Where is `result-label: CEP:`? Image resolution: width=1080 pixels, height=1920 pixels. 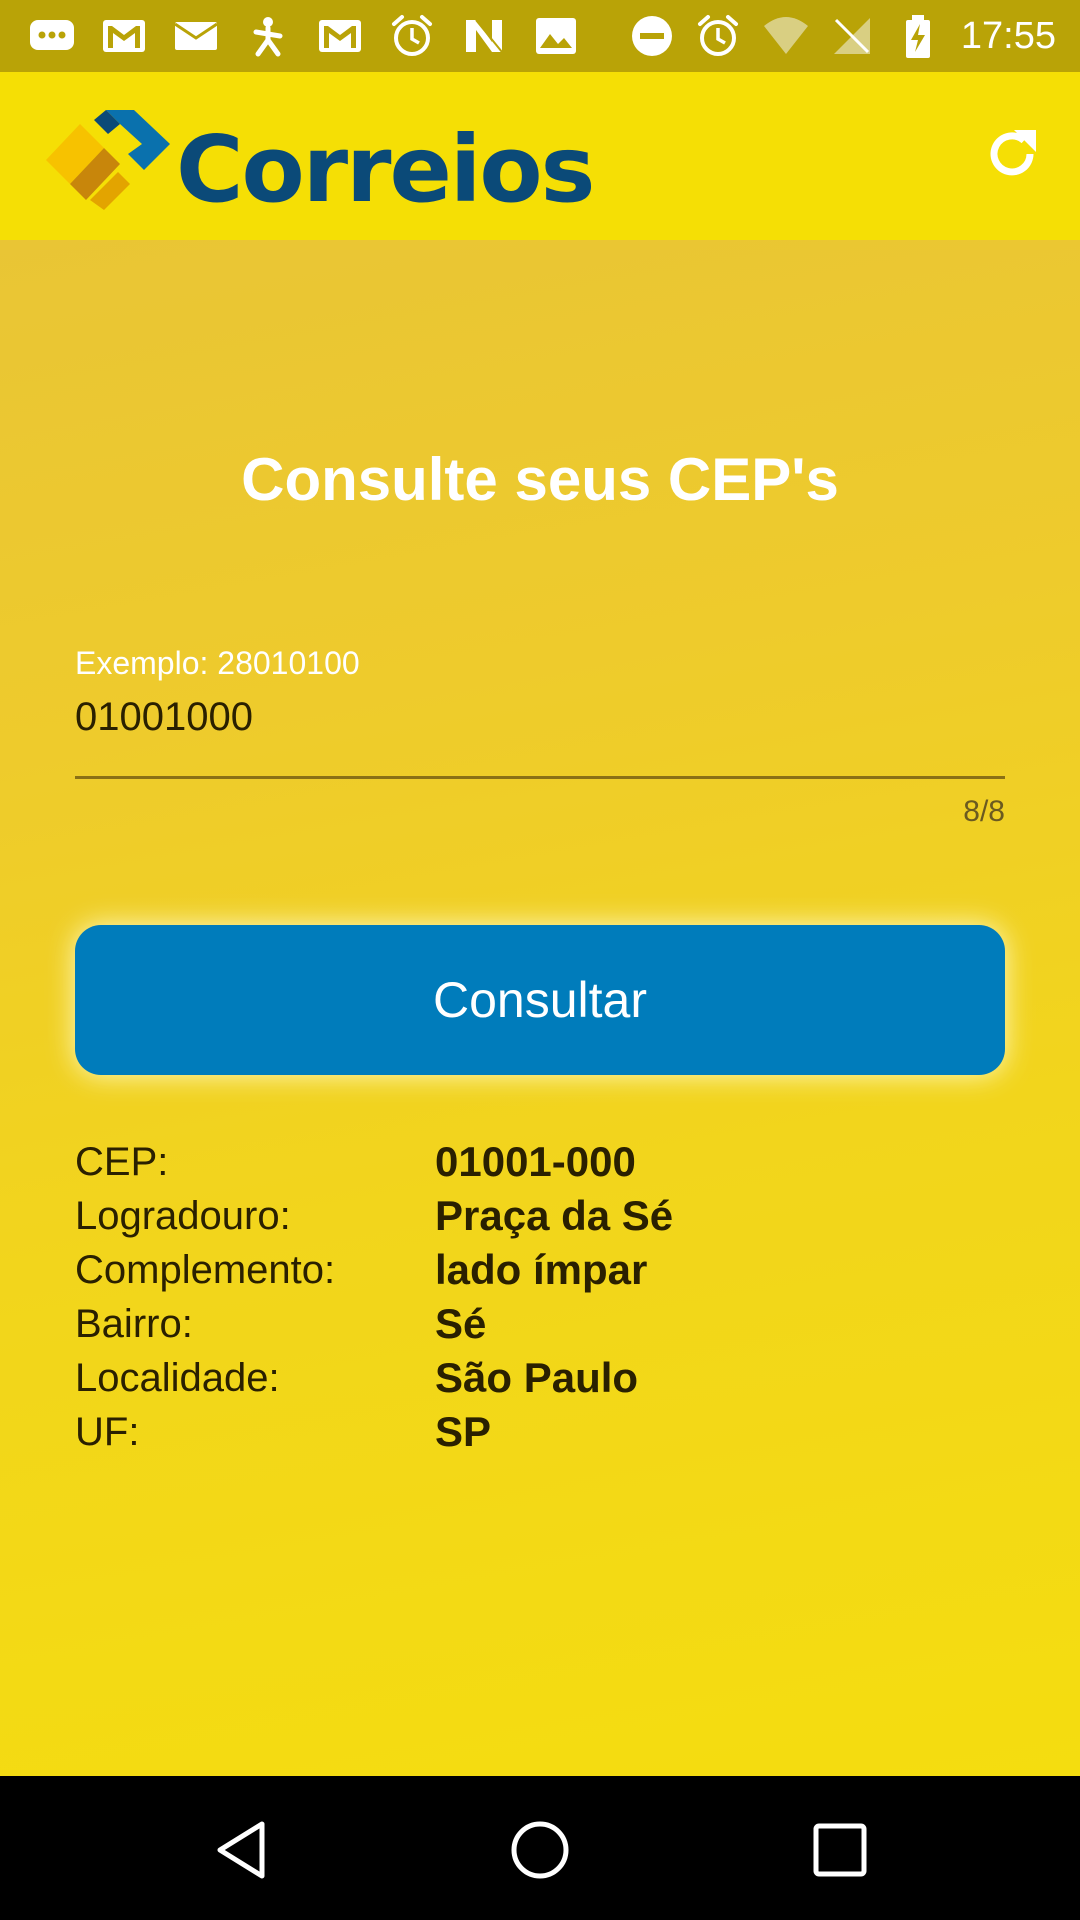 result-label: CEP: is located at coordinates (122, 1162).